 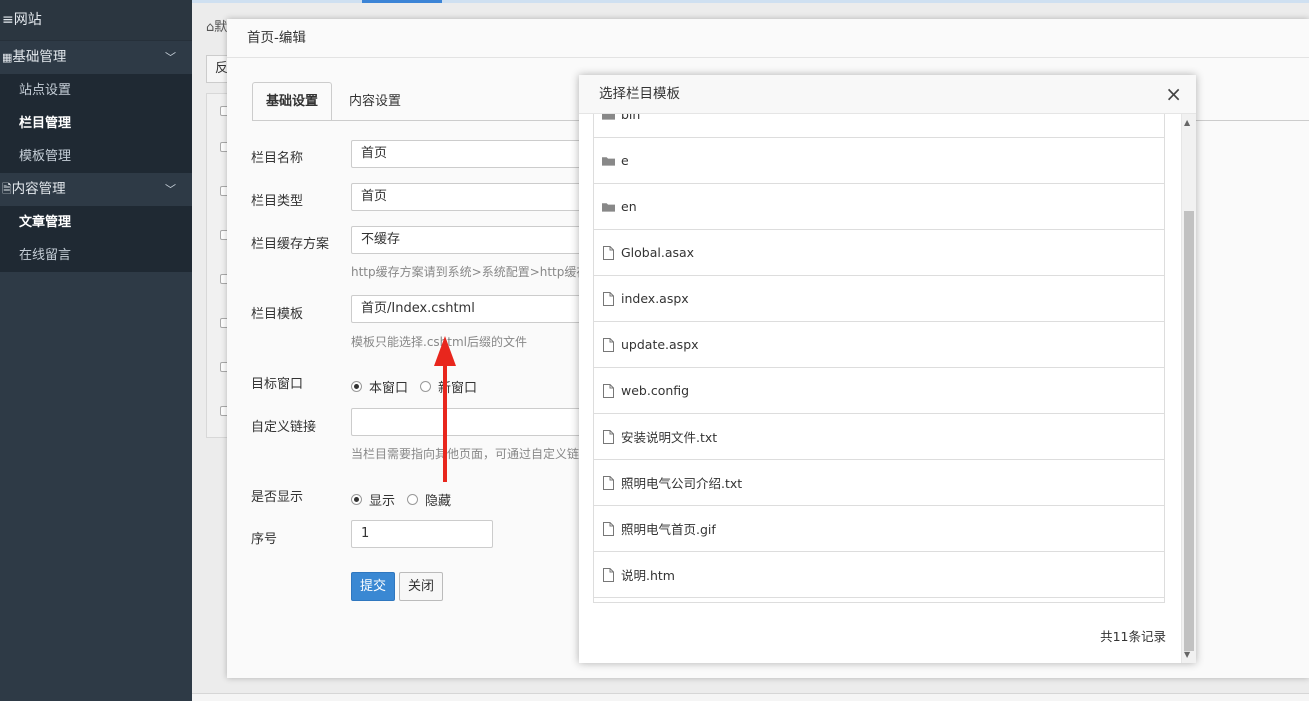 I want to click on sidebar-items-basic: 站点设置 栏目管理 模板管理, so click(x=96, y=123).